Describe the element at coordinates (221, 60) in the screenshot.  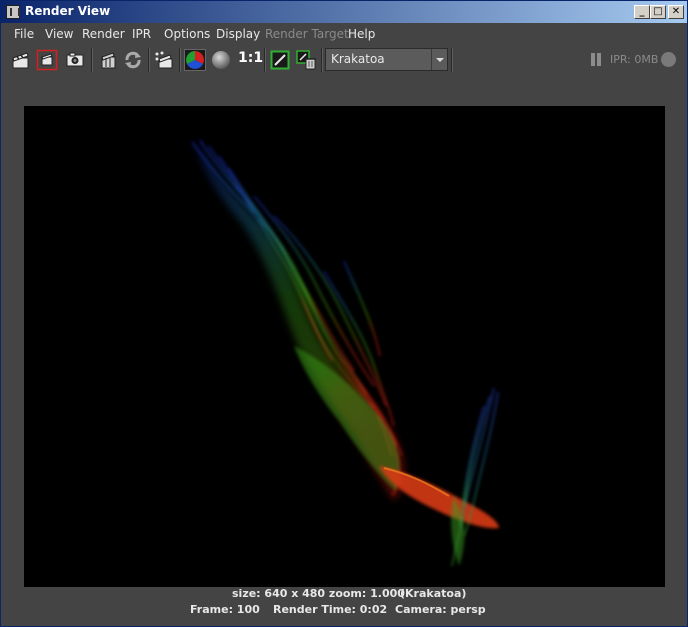
I see `alpha-channel-icon` at that location.